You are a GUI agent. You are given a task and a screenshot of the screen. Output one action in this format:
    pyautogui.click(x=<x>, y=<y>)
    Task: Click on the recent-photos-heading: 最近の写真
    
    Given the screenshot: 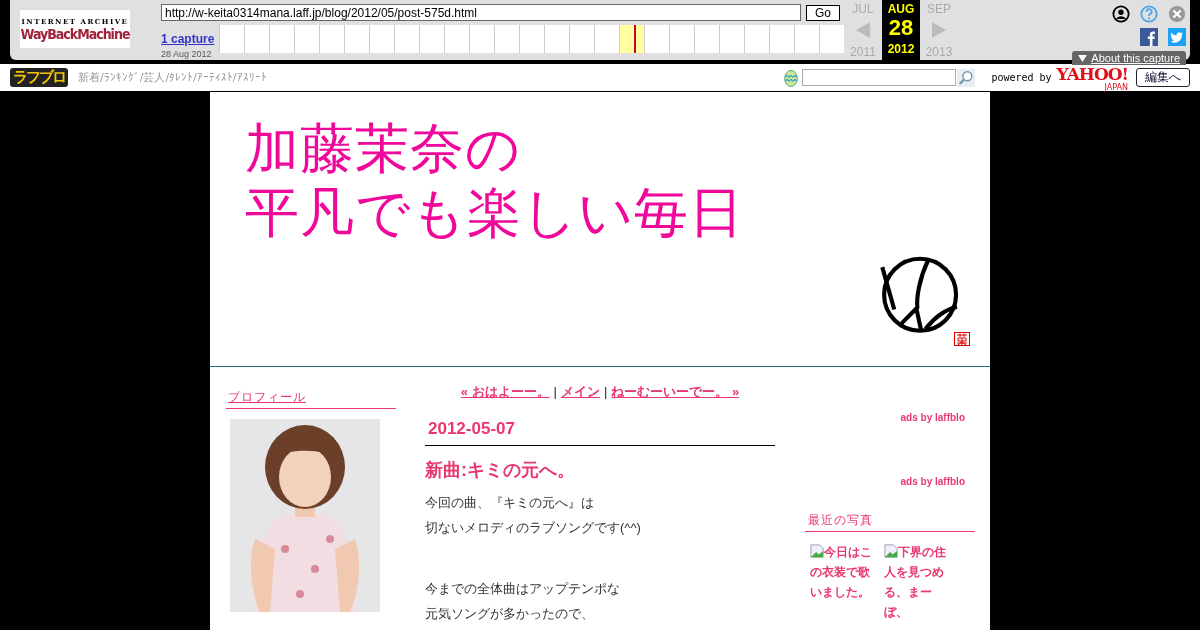 What is the action you would take?
    pyautogui.click(x=890, y=522)
    